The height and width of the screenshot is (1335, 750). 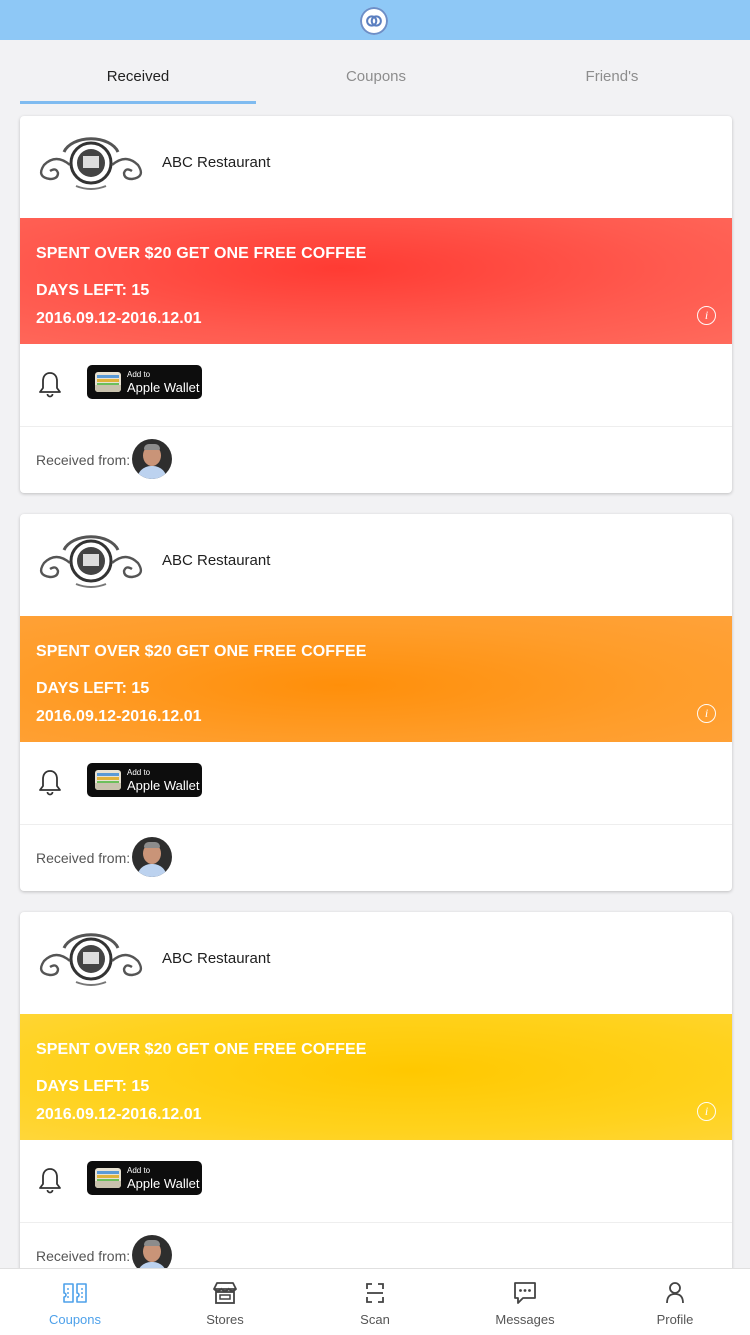 What do you see at coordinates (225, 1293) in the screenshot?
I see `store-icon` at bounding box center [225, 1293].